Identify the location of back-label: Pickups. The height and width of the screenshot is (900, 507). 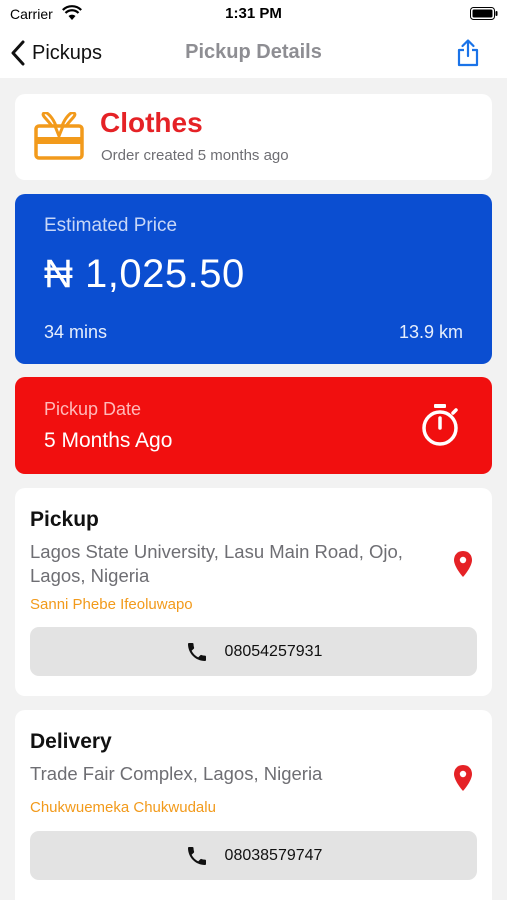
(67, 52).